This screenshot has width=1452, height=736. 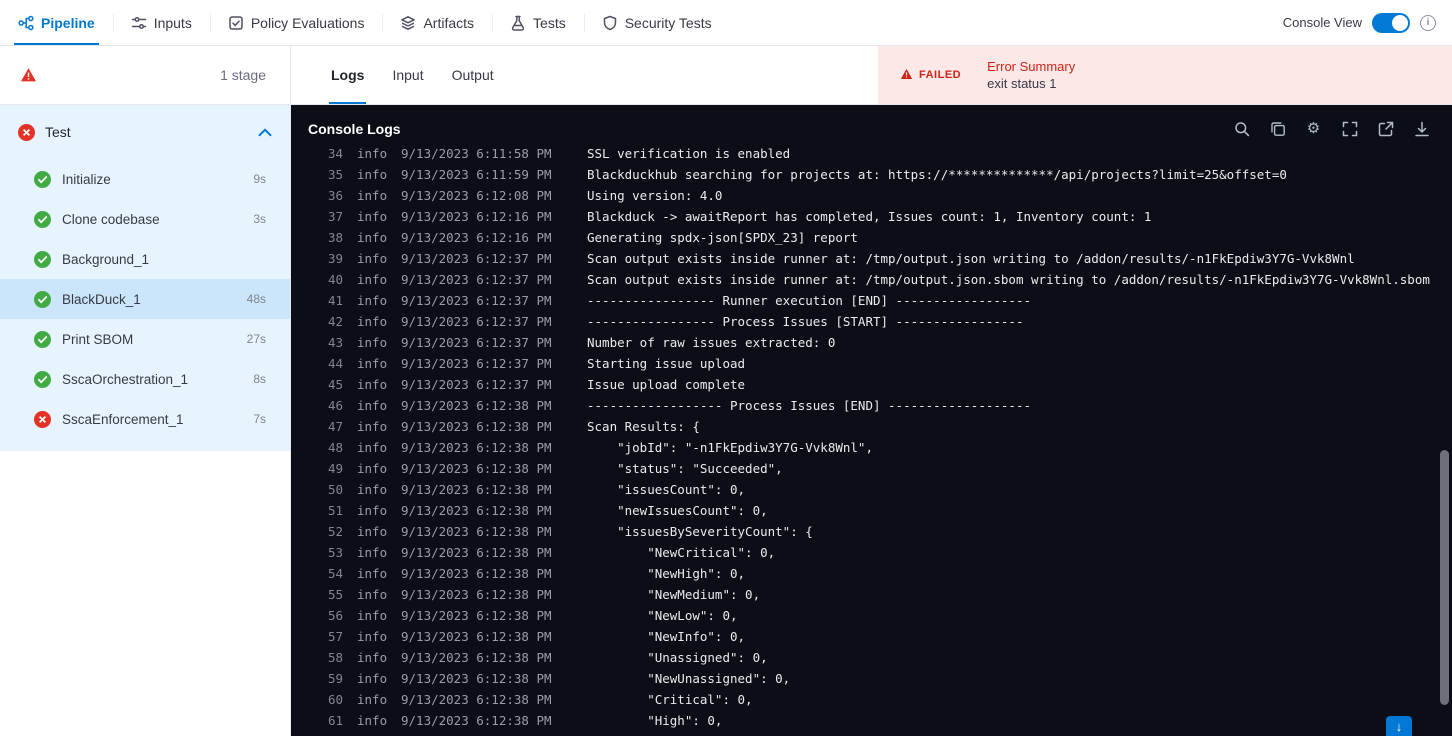 What do you see at coordinates (871, 733) in the screenshot?
I see `log-line: 62 info 9/13/2023 6:12:38 PM "Medium": 0,` at bounding box center [871, 733].